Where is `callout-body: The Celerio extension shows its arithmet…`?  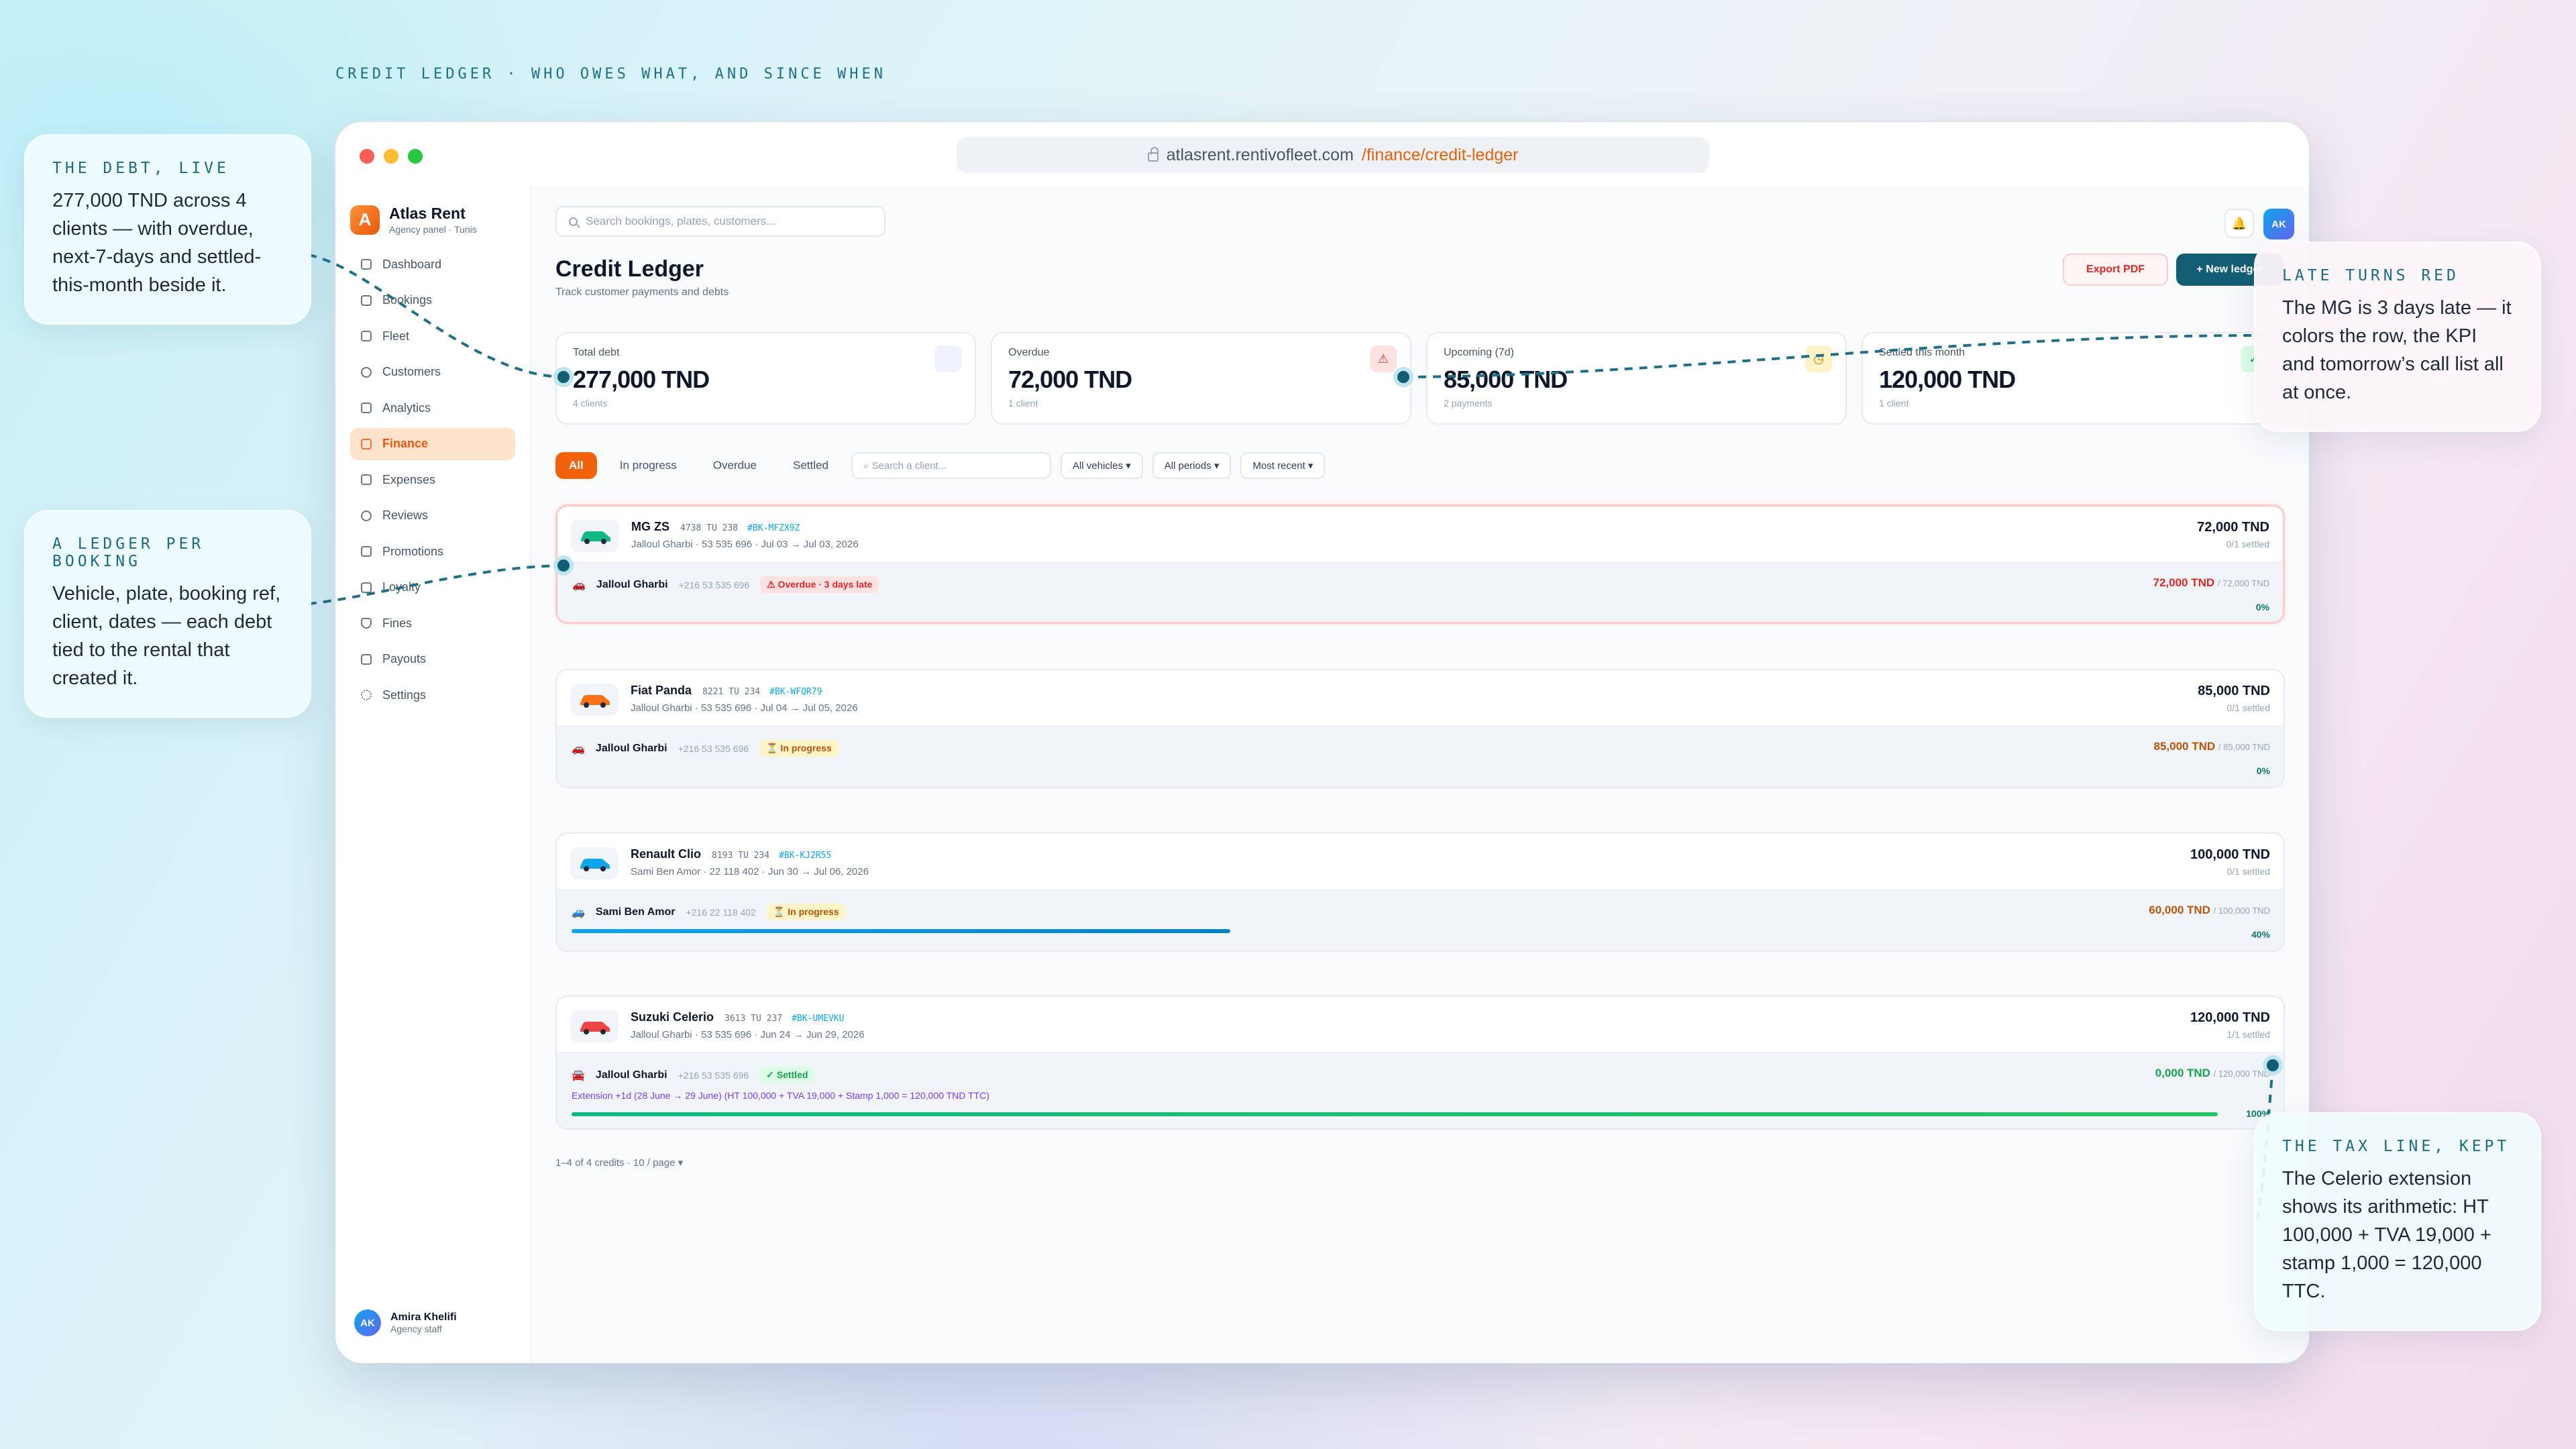
callout-body: The Celerio extension shows its arithmet… is located at coordinates (2386, 1235).